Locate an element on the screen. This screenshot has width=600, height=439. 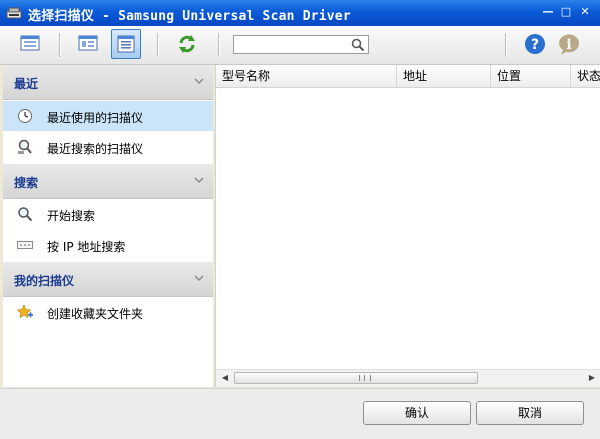
search-icon is located at coordinates (358, 45).